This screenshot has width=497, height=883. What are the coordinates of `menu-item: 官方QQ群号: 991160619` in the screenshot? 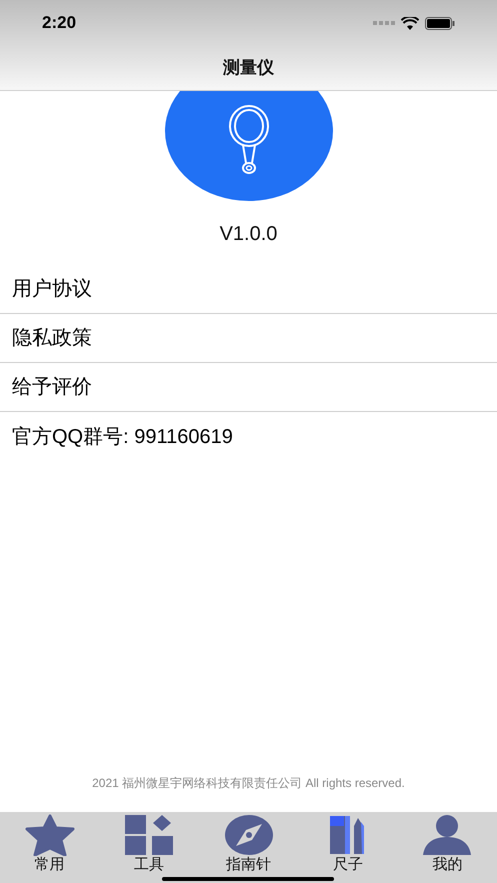 It's located at (248, 436).